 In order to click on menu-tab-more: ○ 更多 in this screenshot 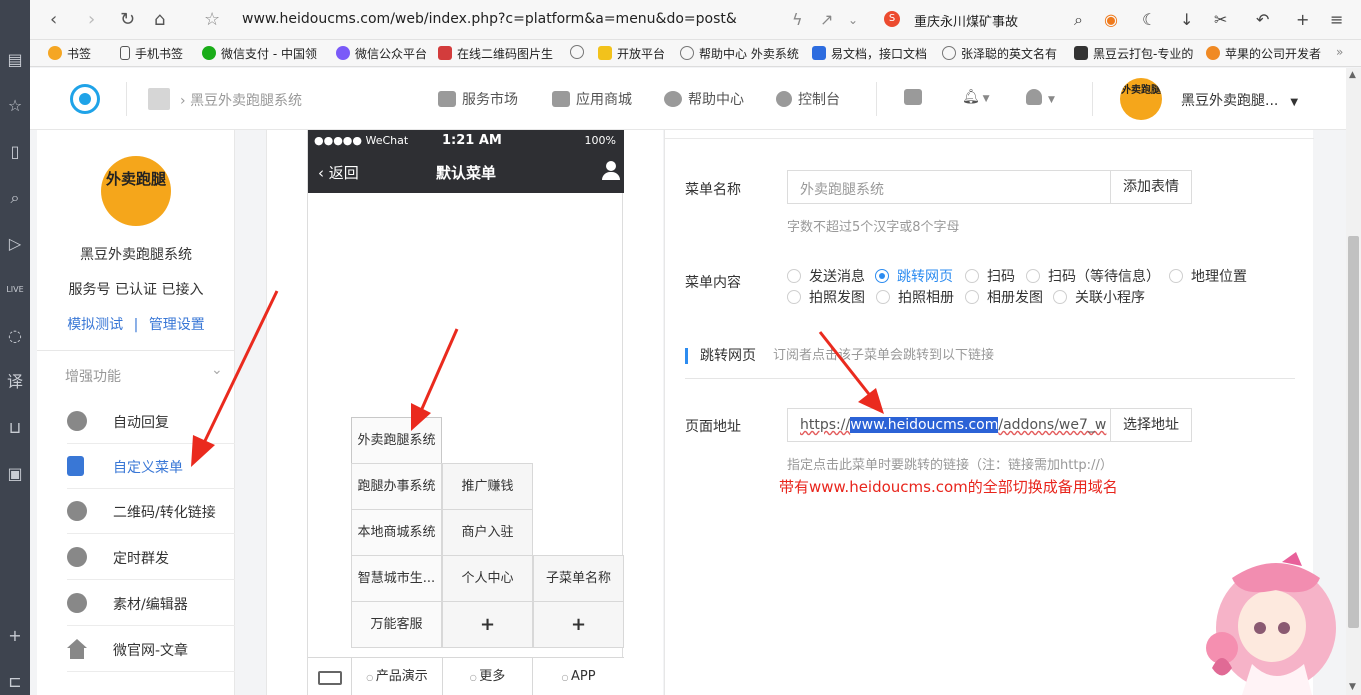, I will do `click(488, 676)`.